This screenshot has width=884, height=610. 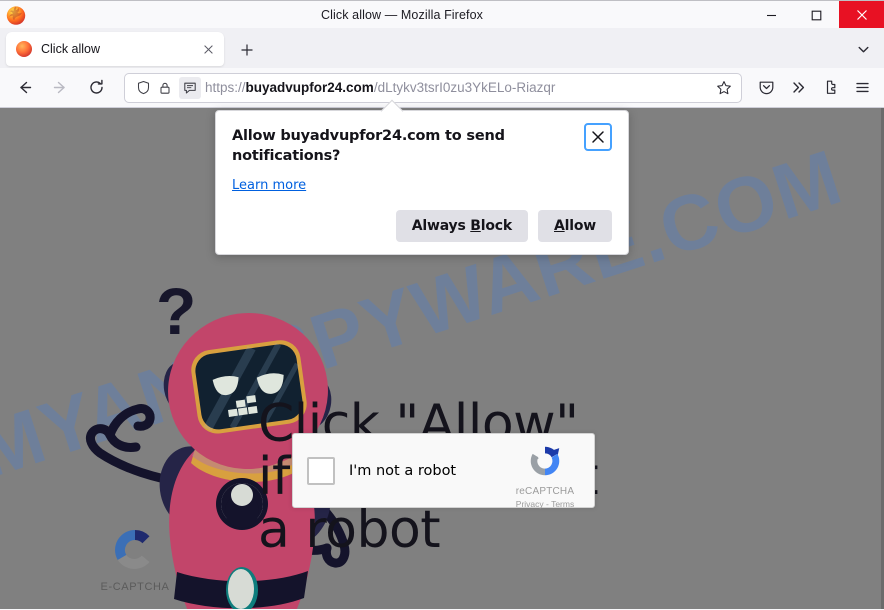 I want to click on tab-title: Click allow, so click(x=71, y=49).